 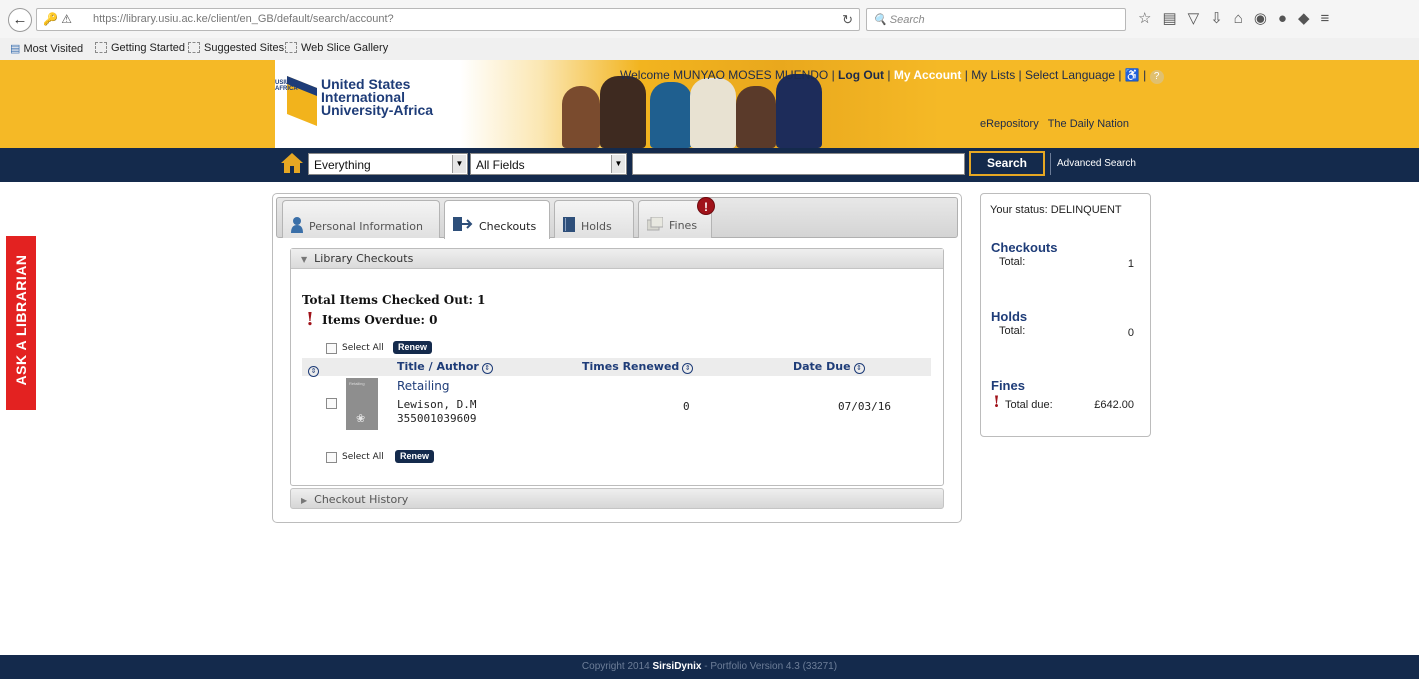 I want to click on erepository-link: eRepository, so click(x=1009, y=124).